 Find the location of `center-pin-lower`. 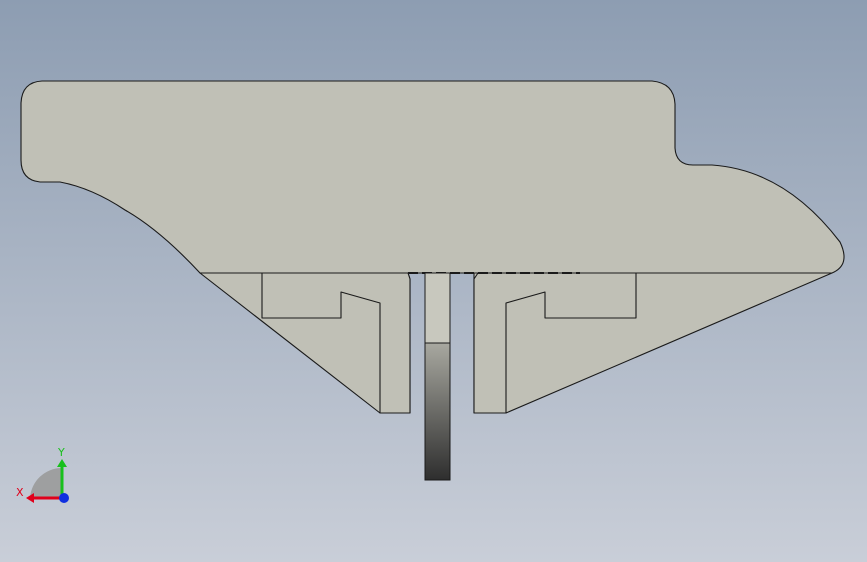

center-pin-lower is located at coordinates (437, 411).